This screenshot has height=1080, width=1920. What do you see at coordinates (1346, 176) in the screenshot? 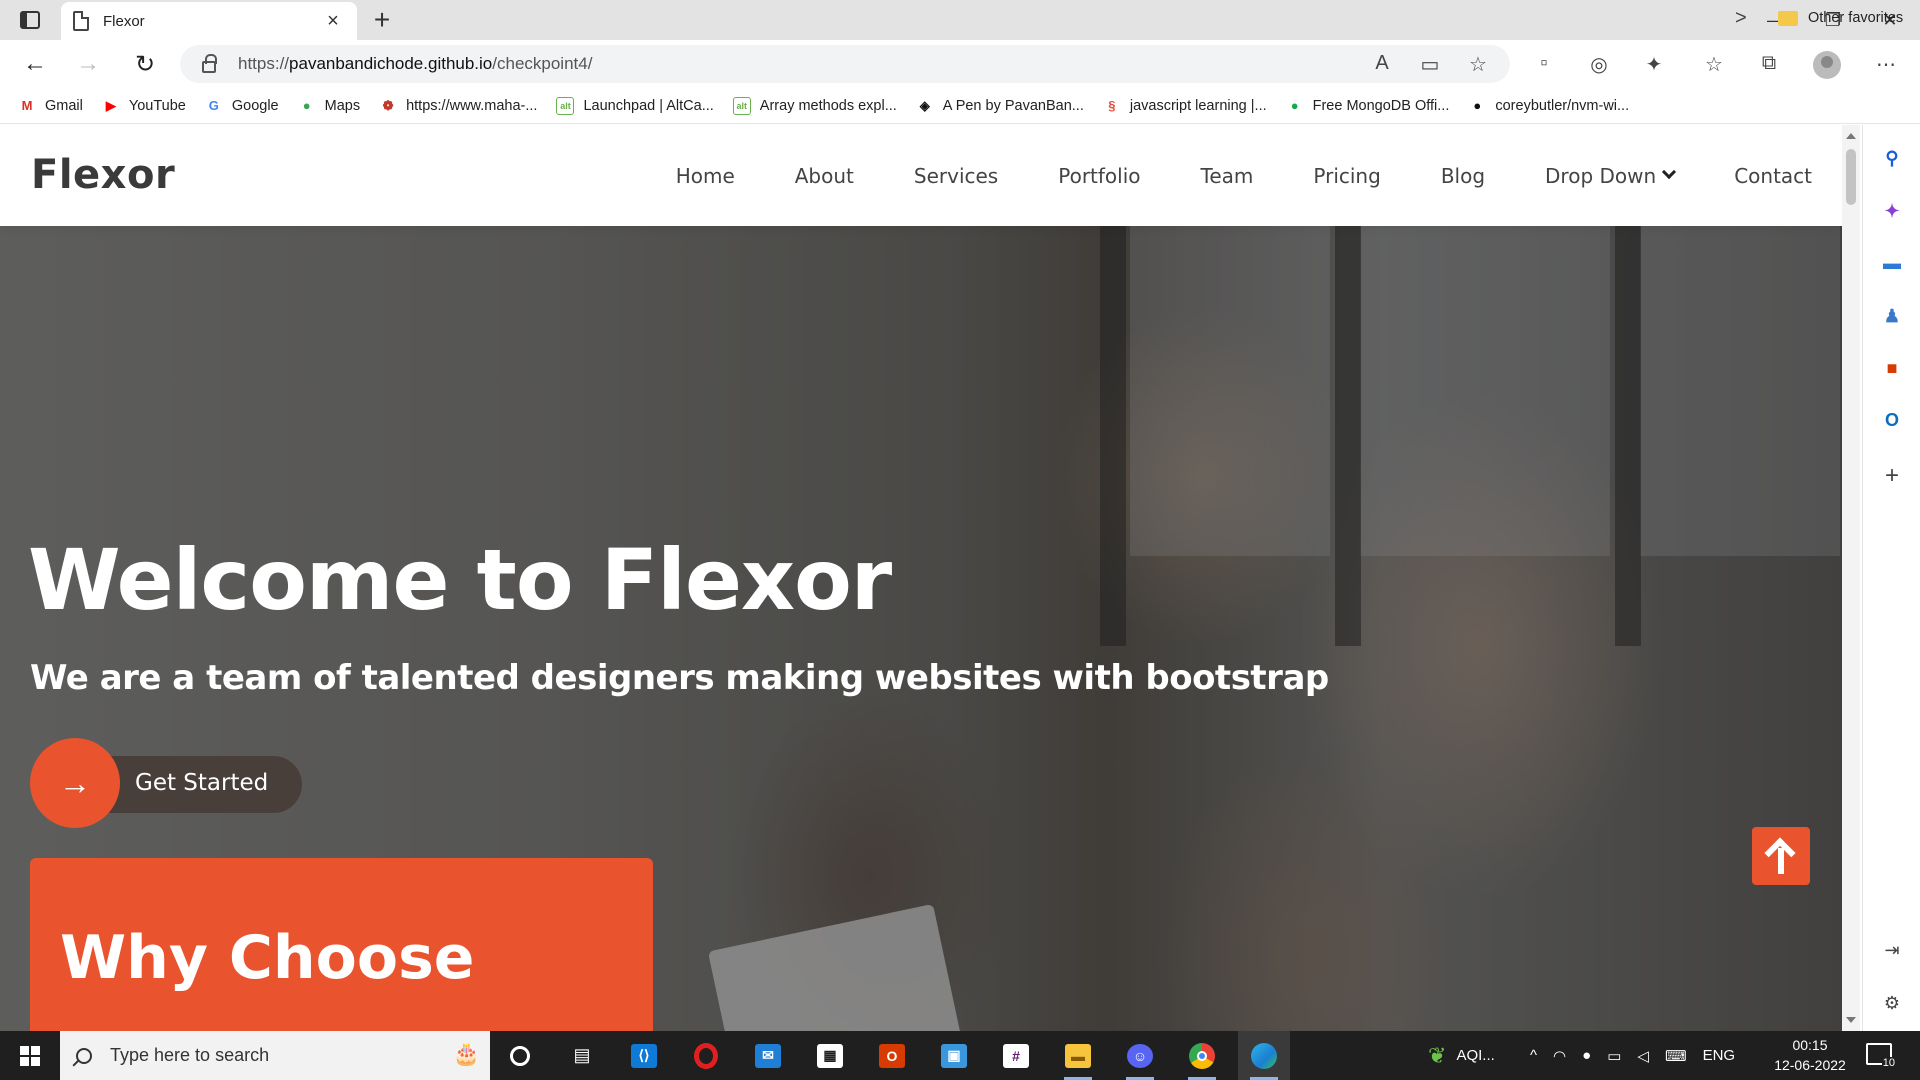
I see `nav-link-pricing: Pricing` at bounding box center [1346, 176].